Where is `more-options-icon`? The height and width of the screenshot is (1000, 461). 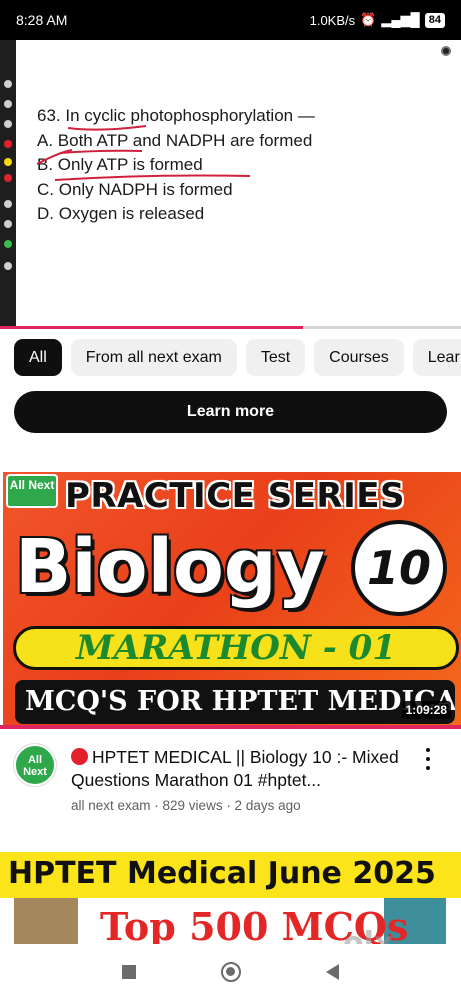 more-options-icon is located at coordinates (428, 759).